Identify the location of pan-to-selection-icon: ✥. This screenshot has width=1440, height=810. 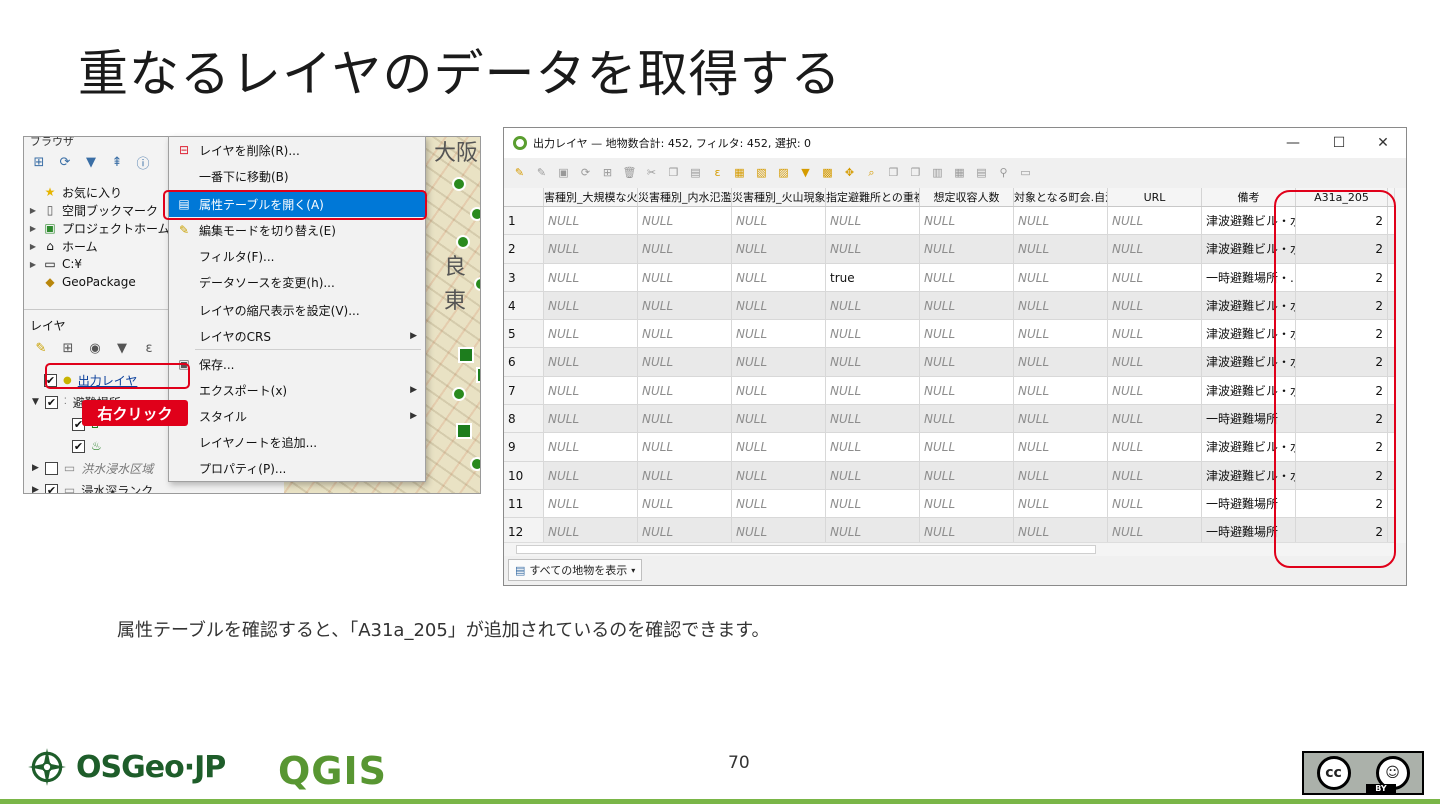
(849, 172).